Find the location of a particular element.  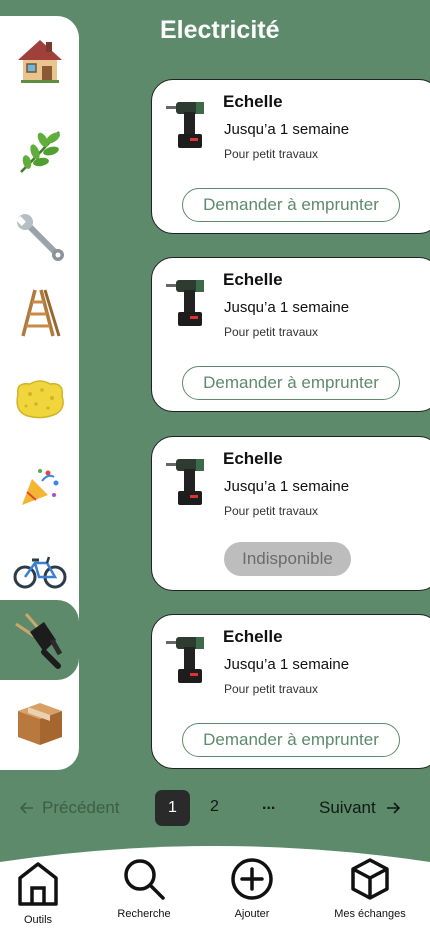

party-popper-icon is located at coordinates (39, 487).